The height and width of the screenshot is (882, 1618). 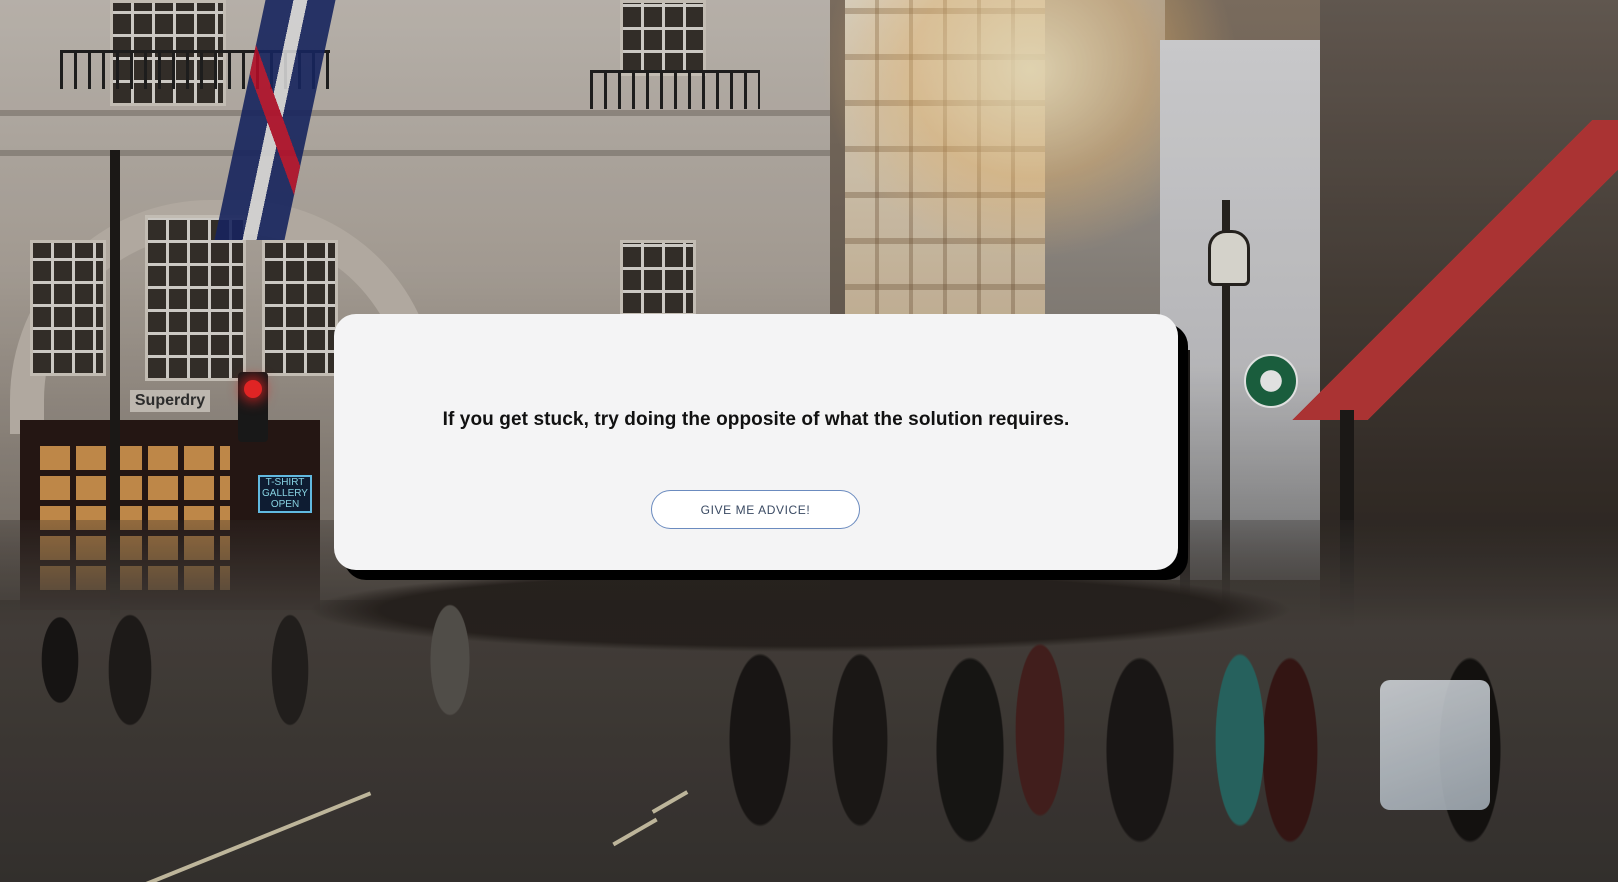 What do you see at coordinates (755, 509) in the screenshot?
I see `give-advice-button: GIVE ME ADVICE!` at bounding box center [755, 509].